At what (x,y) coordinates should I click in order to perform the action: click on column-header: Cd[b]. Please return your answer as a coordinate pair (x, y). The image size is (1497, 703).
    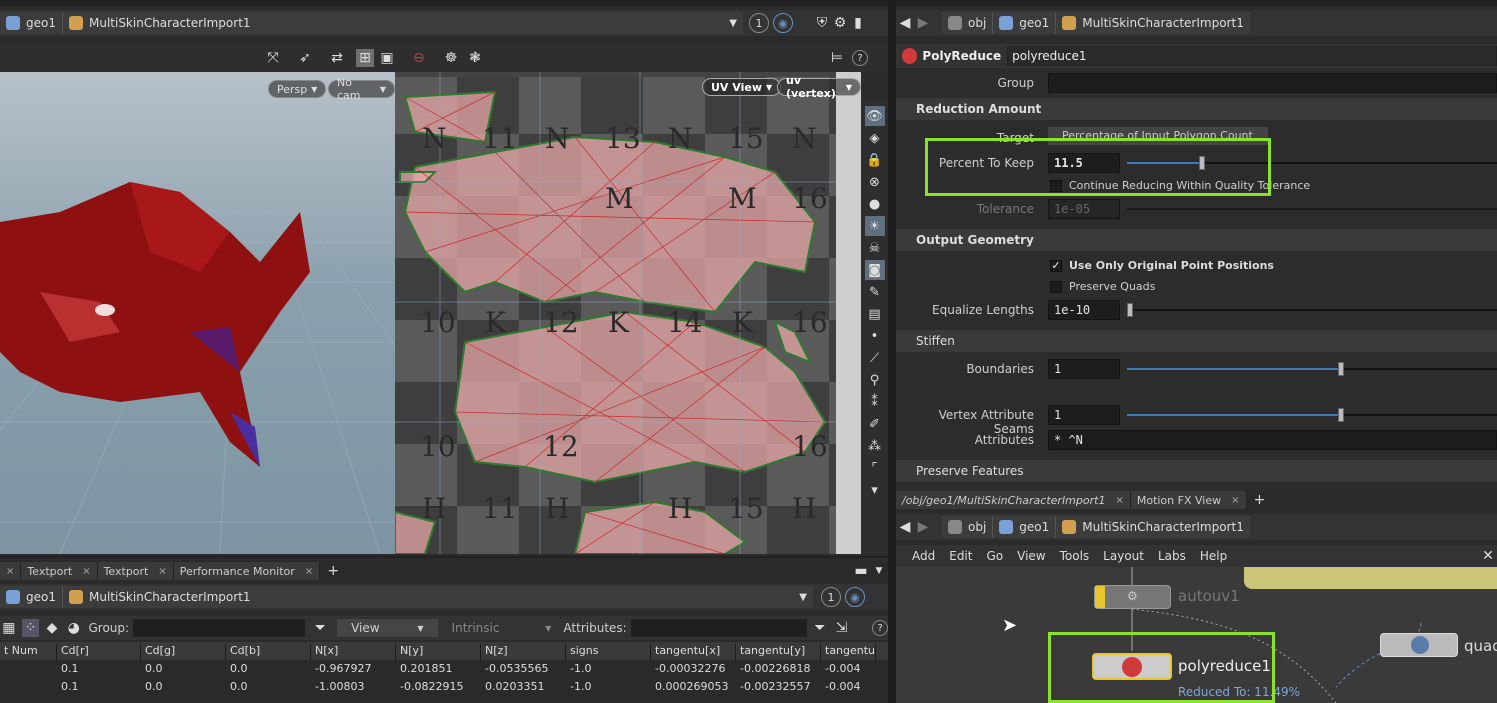
    Looking at the image, I should click on (268, 652).